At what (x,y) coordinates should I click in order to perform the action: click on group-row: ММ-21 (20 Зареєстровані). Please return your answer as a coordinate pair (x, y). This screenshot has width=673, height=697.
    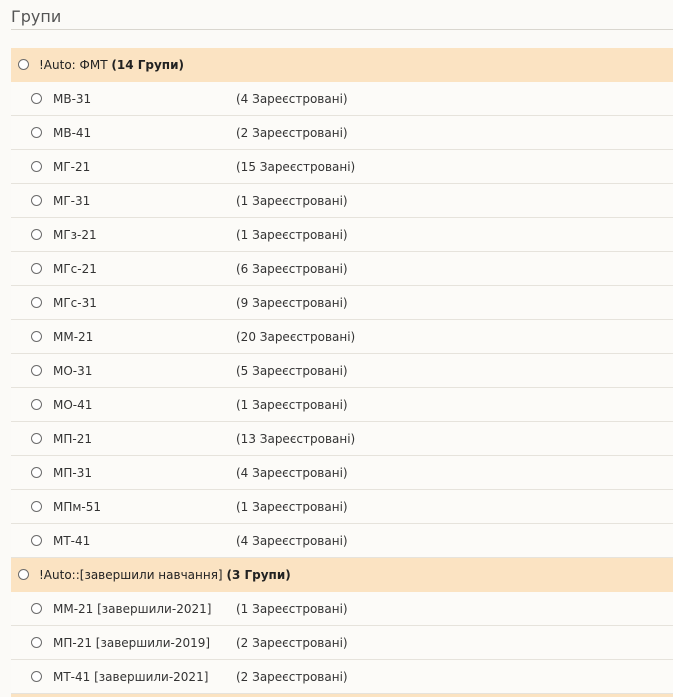
    Looking at the image, I should click on (342, 337).